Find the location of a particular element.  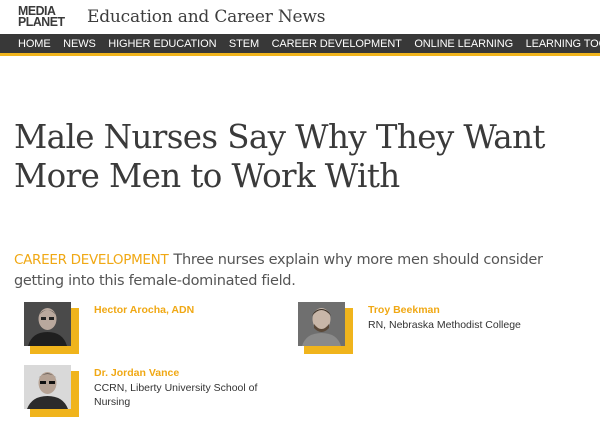

nav-item-home: HOME is located at coordinates (34, 44).